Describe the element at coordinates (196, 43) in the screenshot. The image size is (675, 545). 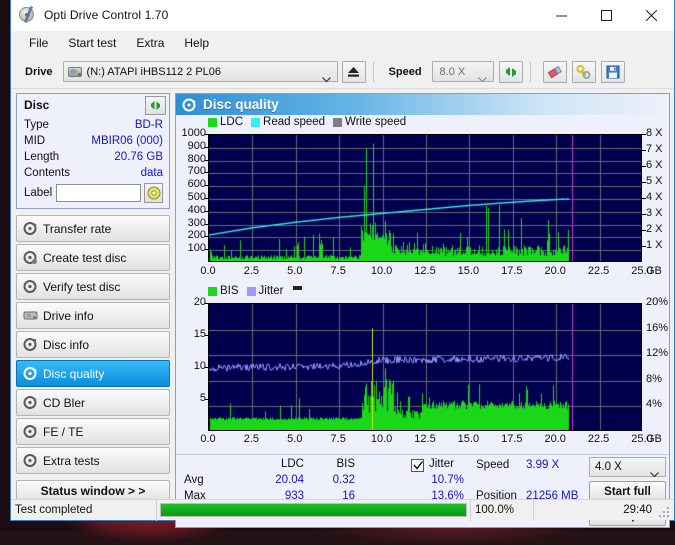
I see `menu-help: Help` at that location.